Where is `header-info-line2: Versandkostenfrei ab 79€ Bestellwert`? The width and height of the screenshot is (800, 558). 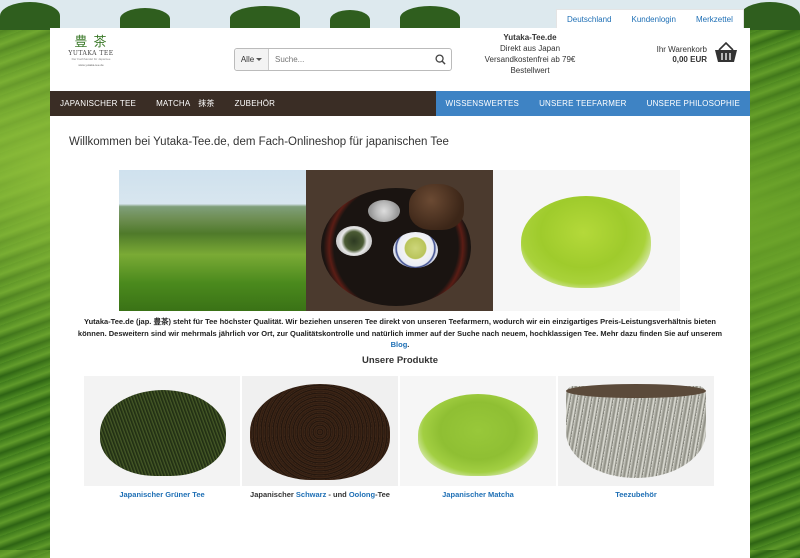 header-info-line2: Versandkostenfrei ab 79€ Bestellwert is located at coordinates (530, 65).